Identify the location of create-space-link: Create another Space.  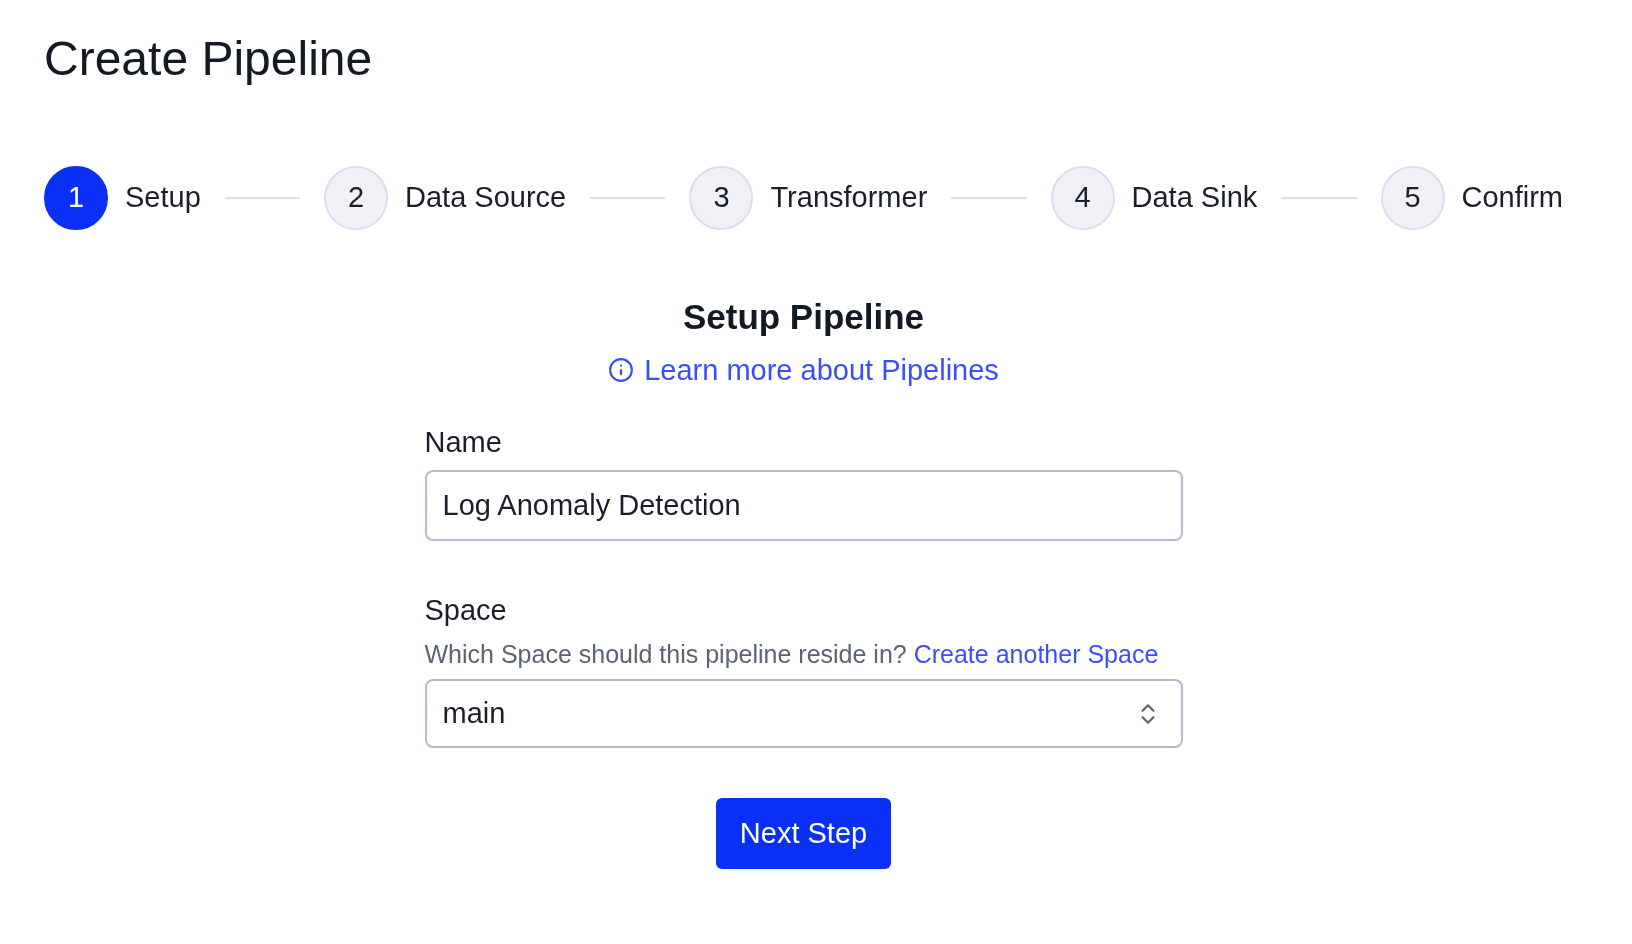
(1036, 654).